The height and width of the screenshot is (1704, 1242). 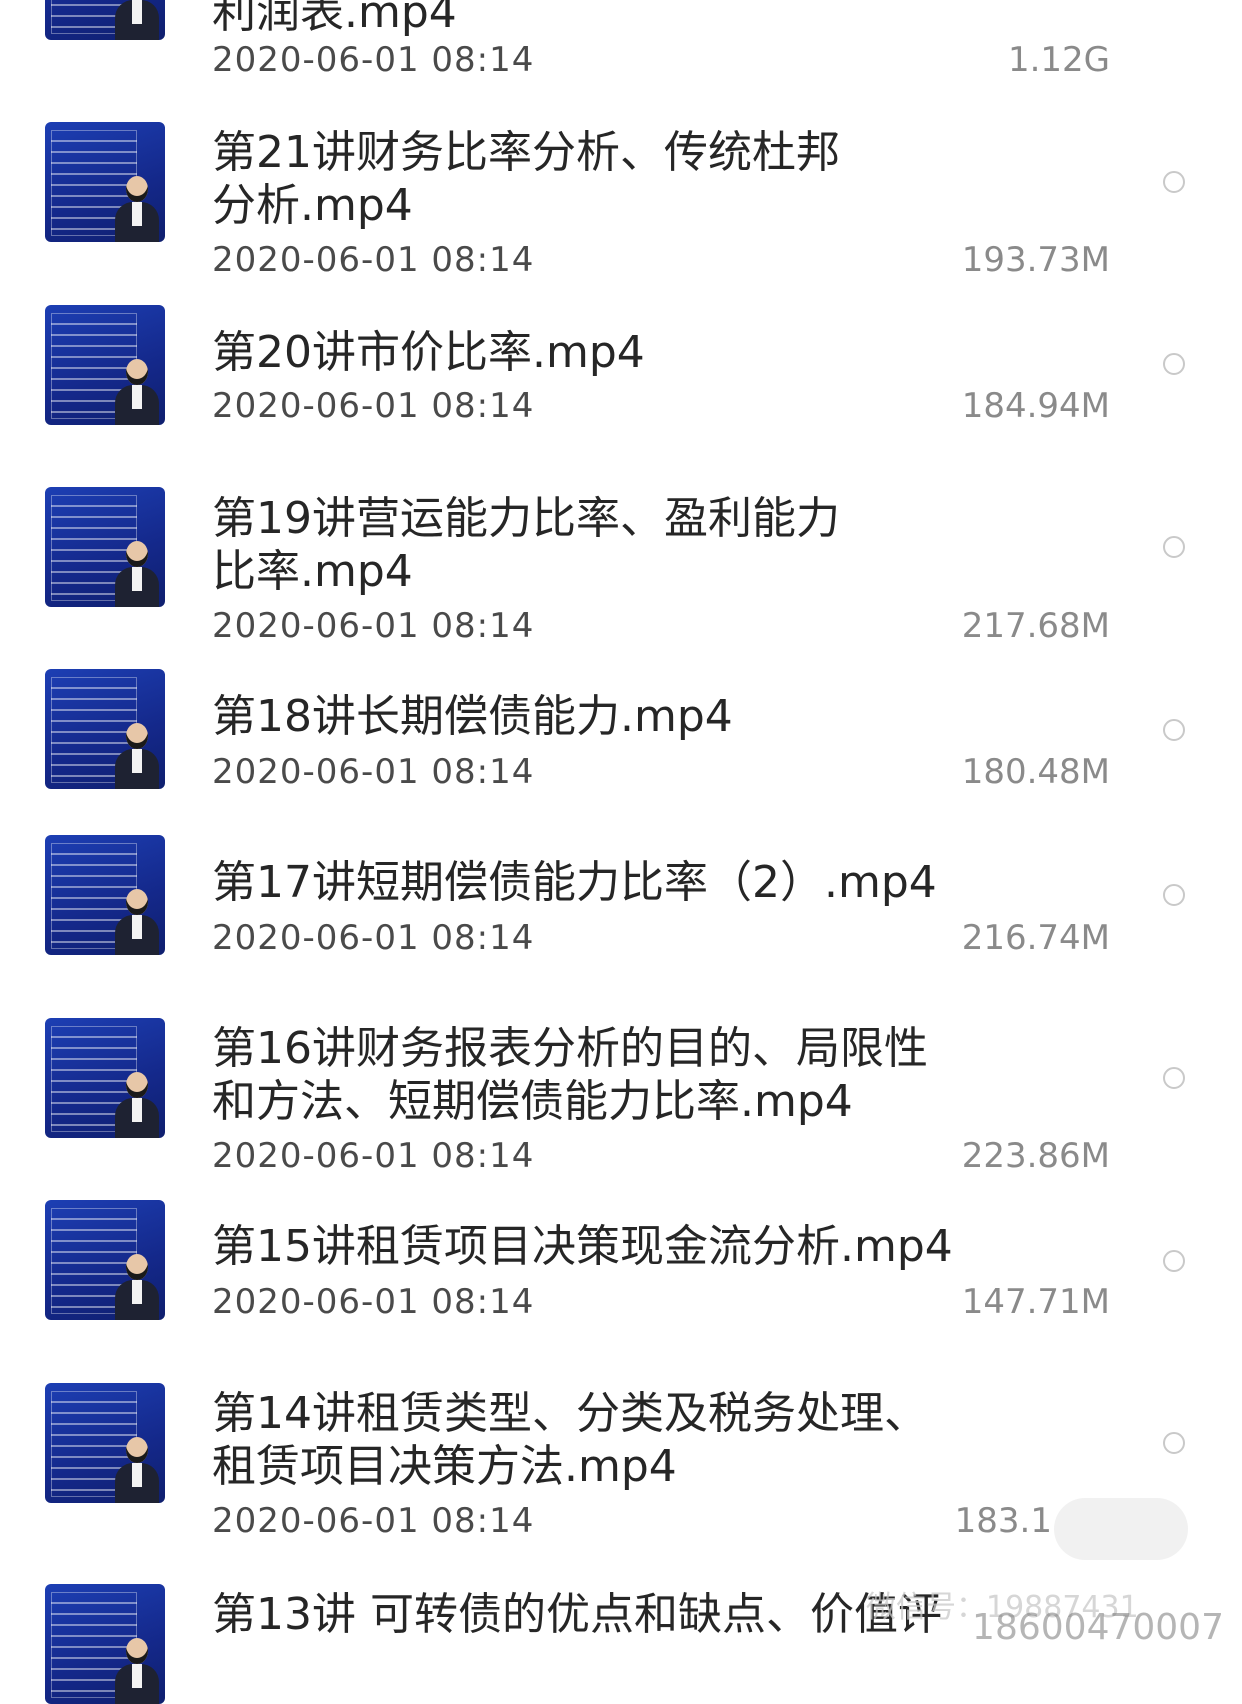 What do you see at coordinates (570, 1413) in the screenshot?
I see `file-title-line: 第14讲租赁类型、分类及税务处理、` at bounding box center [570, 1413].